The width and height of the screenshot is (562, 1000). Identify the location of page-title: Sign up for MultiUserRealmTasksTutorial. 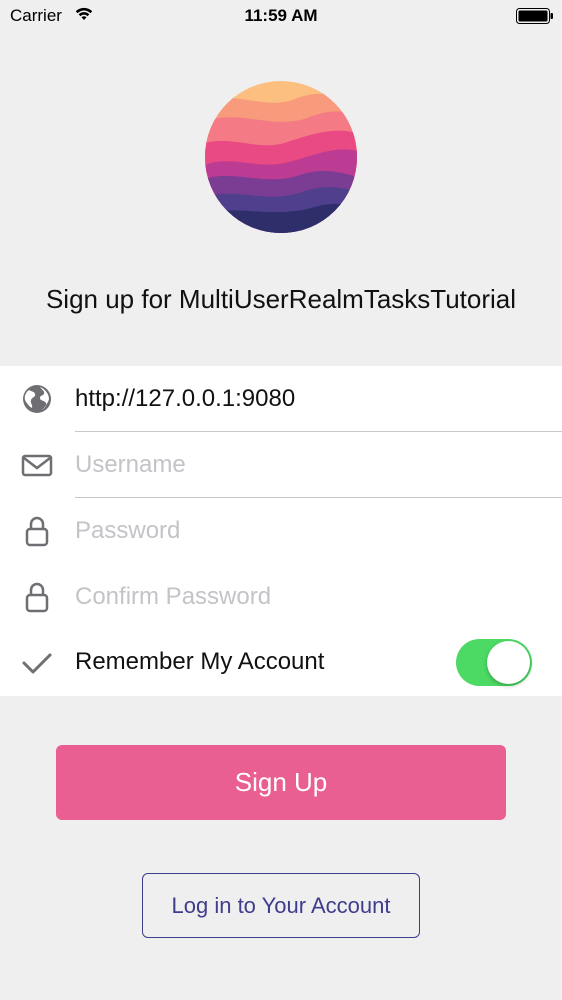
(281, 299).